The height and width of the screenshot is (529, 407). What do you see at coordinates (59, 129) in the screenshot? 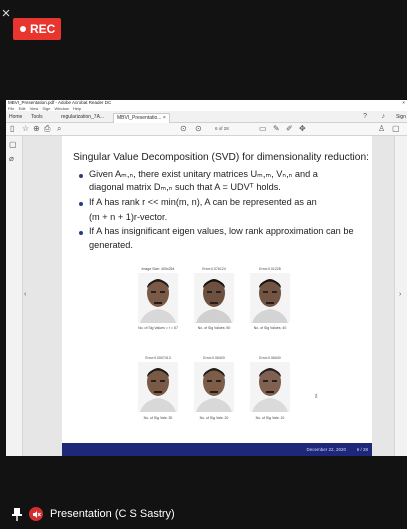
I see `search-icon: ⌕` at bounding box center [59, 129].